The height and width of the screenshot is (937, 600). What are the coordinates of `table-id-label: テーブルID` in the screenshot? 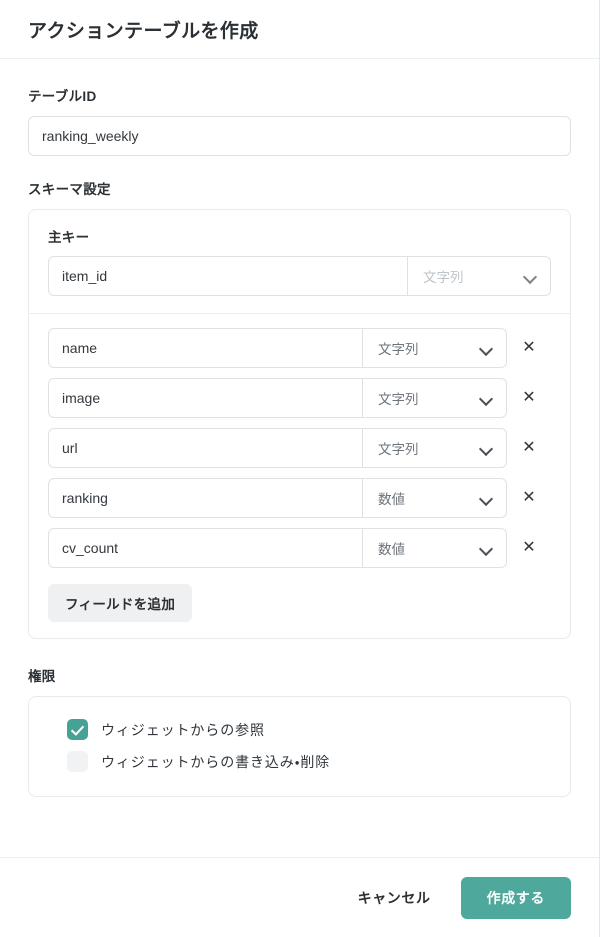 It's located at (62, 96).